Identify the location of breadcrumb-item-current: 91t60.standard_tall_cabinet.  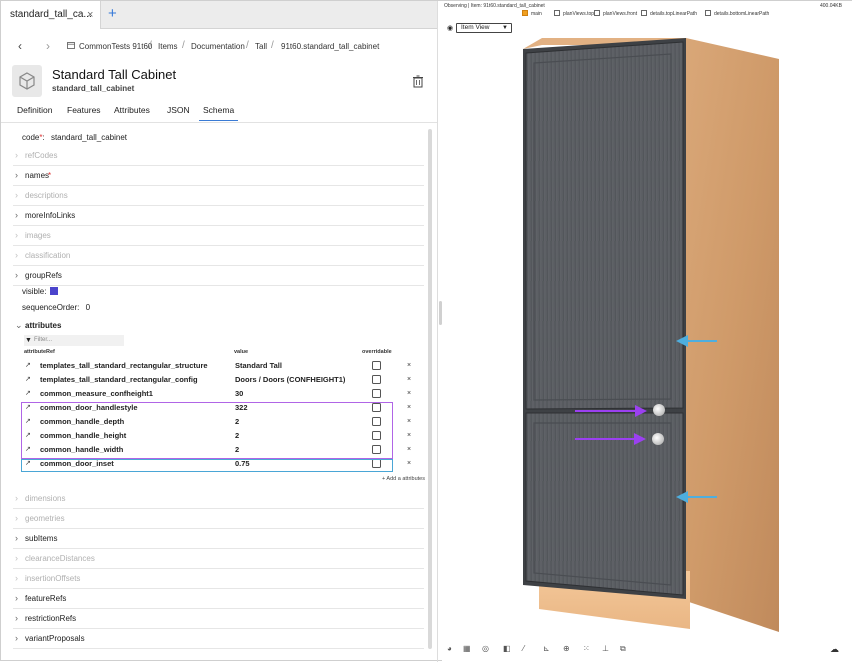
(330, 46).